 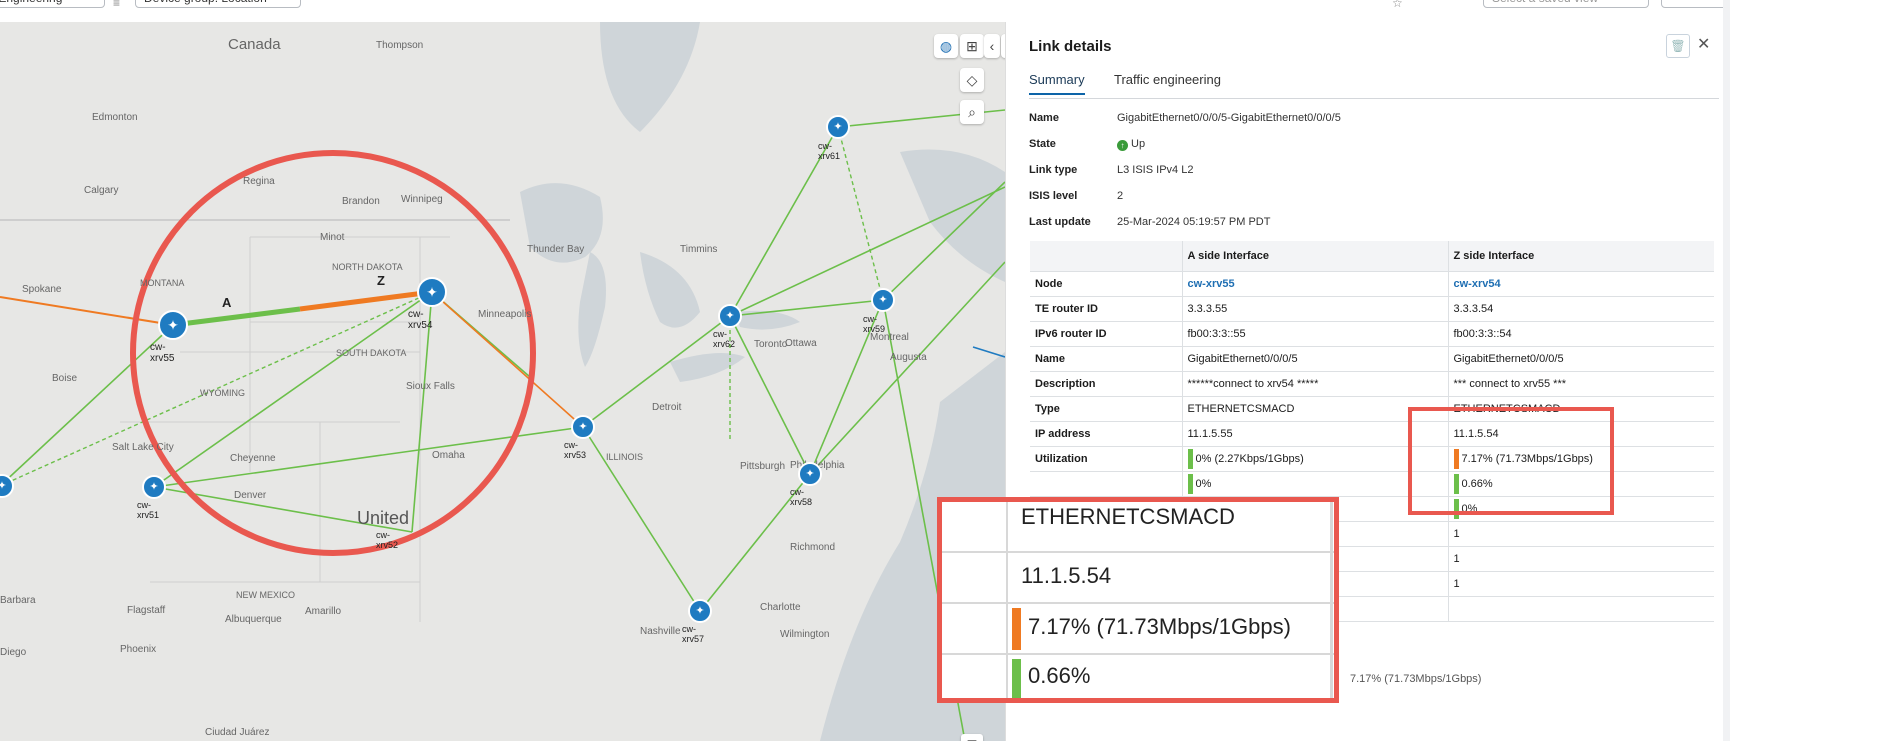 What do you see at coordinates (253, 458) in the screenshot?
I see `map-label: Cheyenne` at bounding box center [253, 458].